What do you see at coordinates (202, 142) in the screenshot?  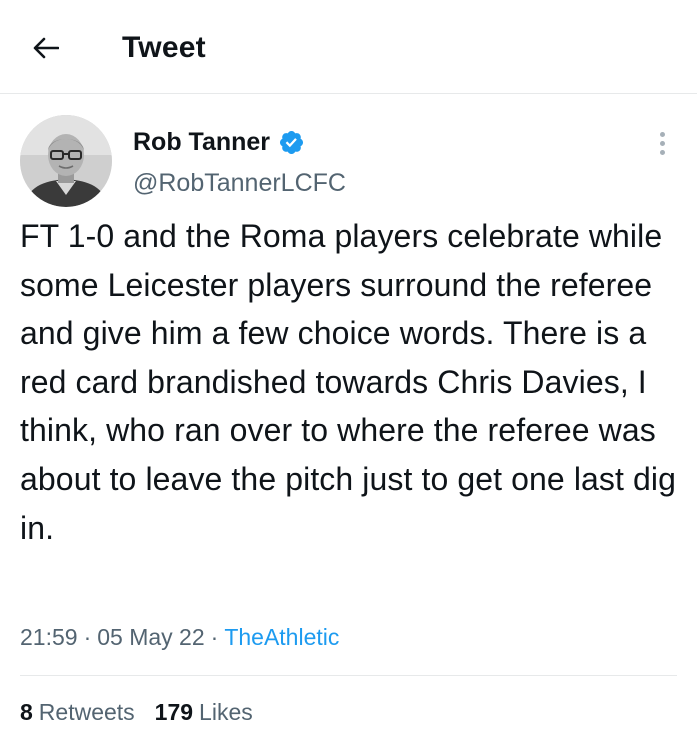 I see `author-name-text: Rob Tanner` at bounding box center [202, 142].